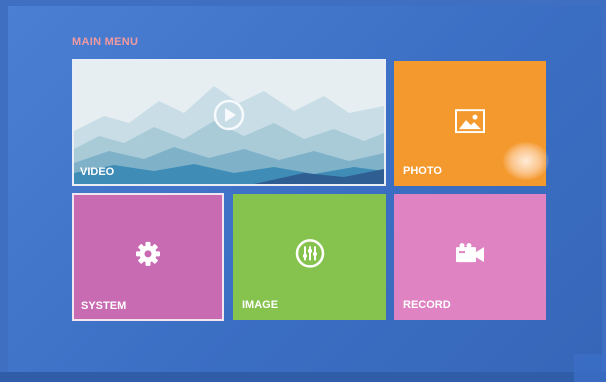 This screenshot has height=382, width=606. Describe the element at coordinates (97, 172) in the screenshot. I see `tile-label-video: VIDEO` at that location.